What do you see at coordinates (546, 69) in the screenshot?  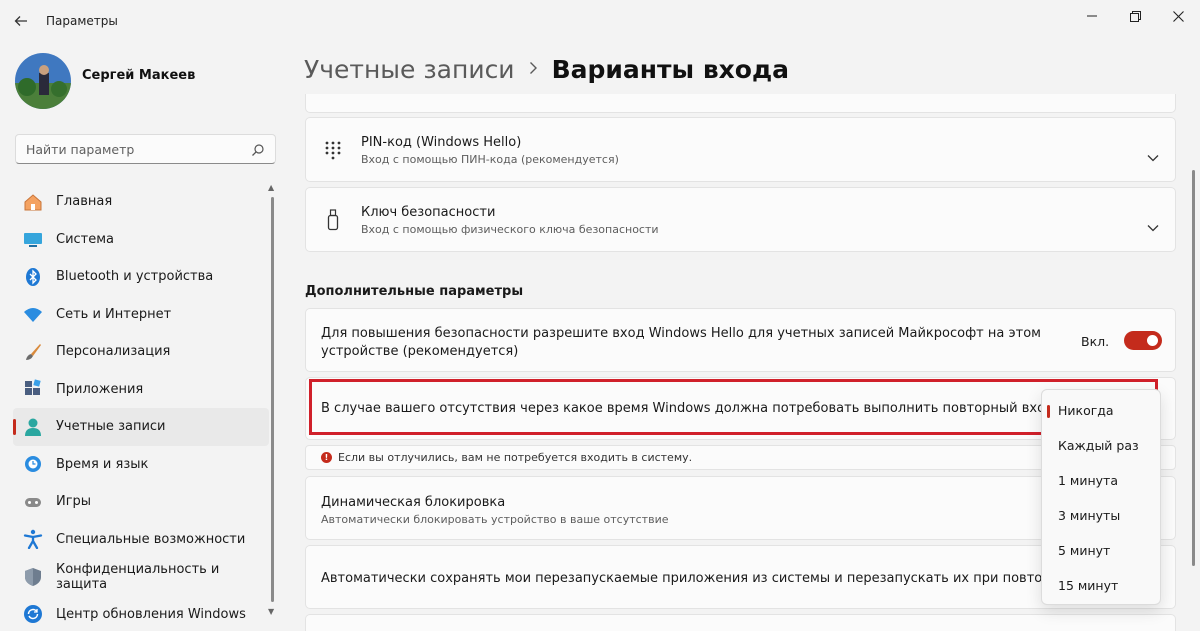 I see `breadcrumb: Учетные записи Варианты входа` at bounding box center [546, 69].